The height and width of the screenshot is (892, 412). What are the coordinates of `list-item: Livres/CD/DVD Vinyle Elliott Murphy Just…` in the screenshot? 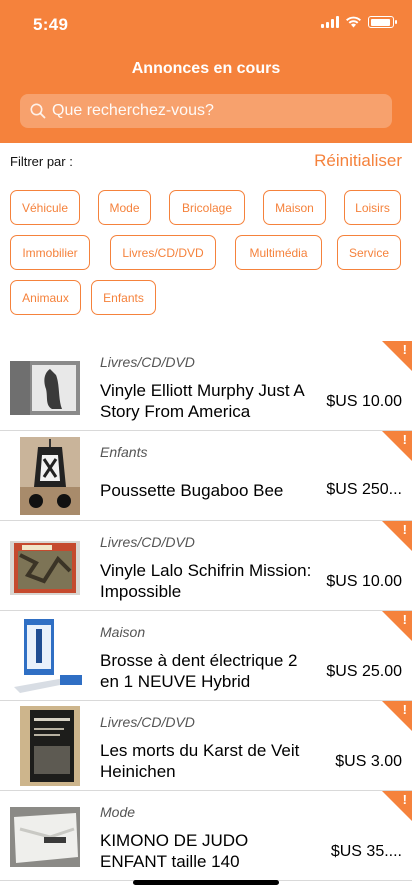 It's located at (206, 386).